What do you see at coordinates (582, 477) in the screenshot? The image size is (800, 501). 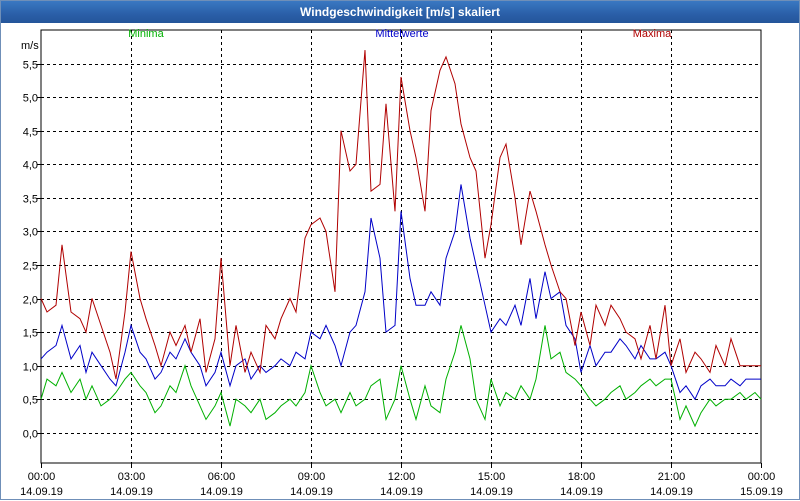 I see `x-tick-time-label: 18:00` at bounding box center [582, 477].